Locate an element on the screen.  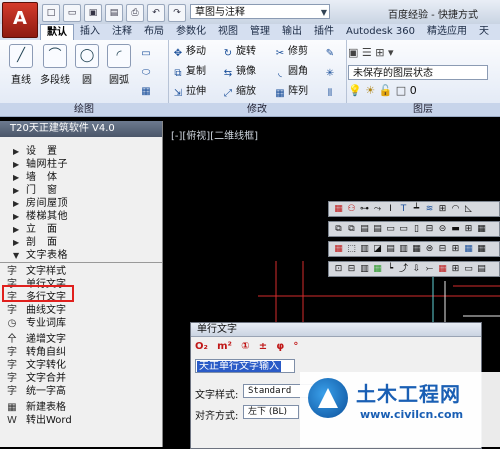
cmd-new-table: ▦ 新建表格 is located at coordinates (80, 407).